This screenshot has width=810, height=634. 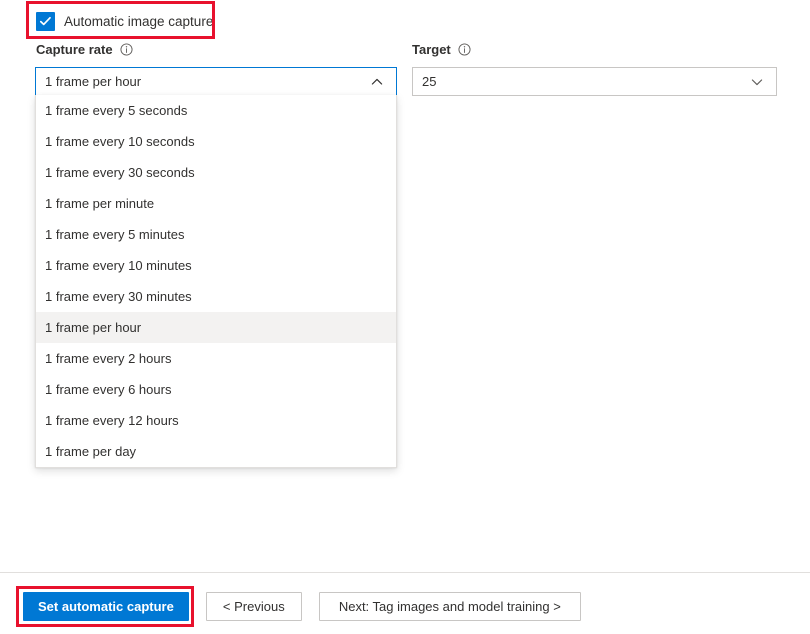 I want to click on dropdown-option: 1 frame per hour, so click(x=216, y=327).